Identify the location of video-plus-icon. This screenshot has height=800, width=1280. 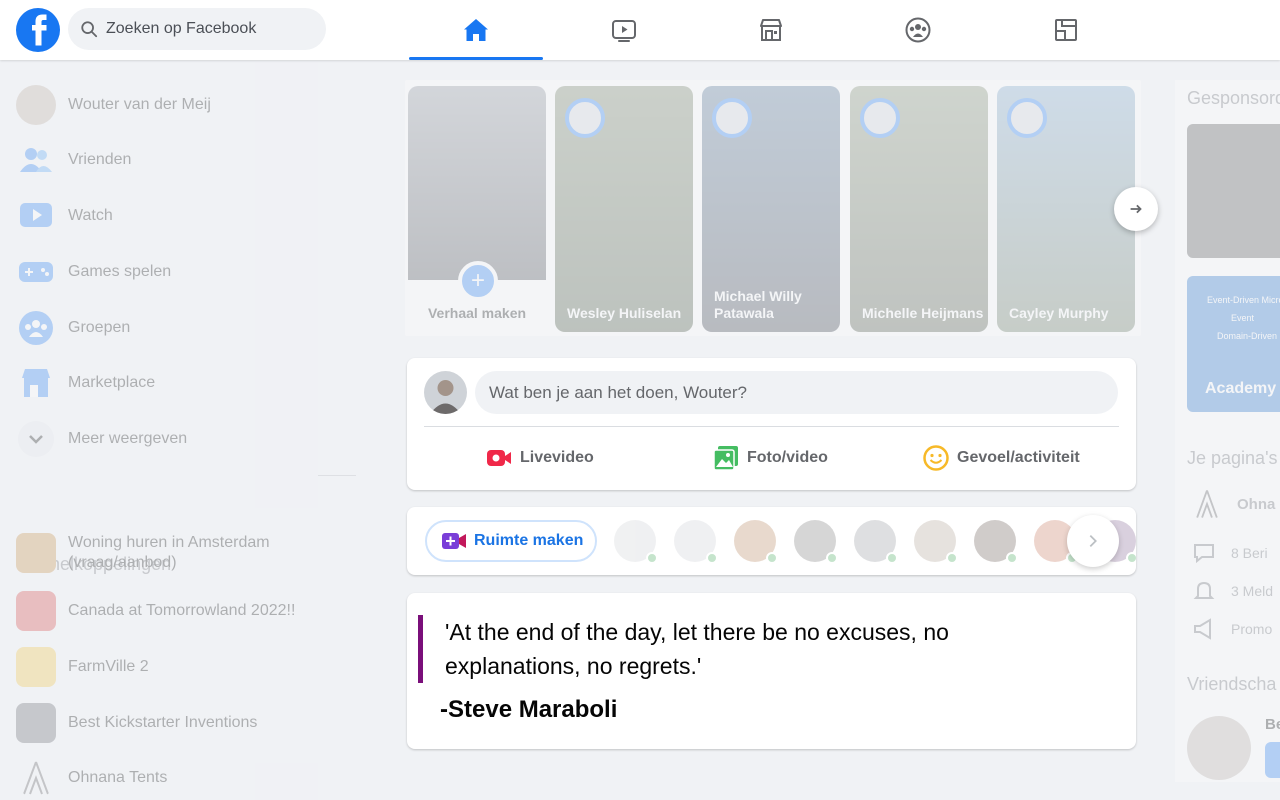
(454, 541).